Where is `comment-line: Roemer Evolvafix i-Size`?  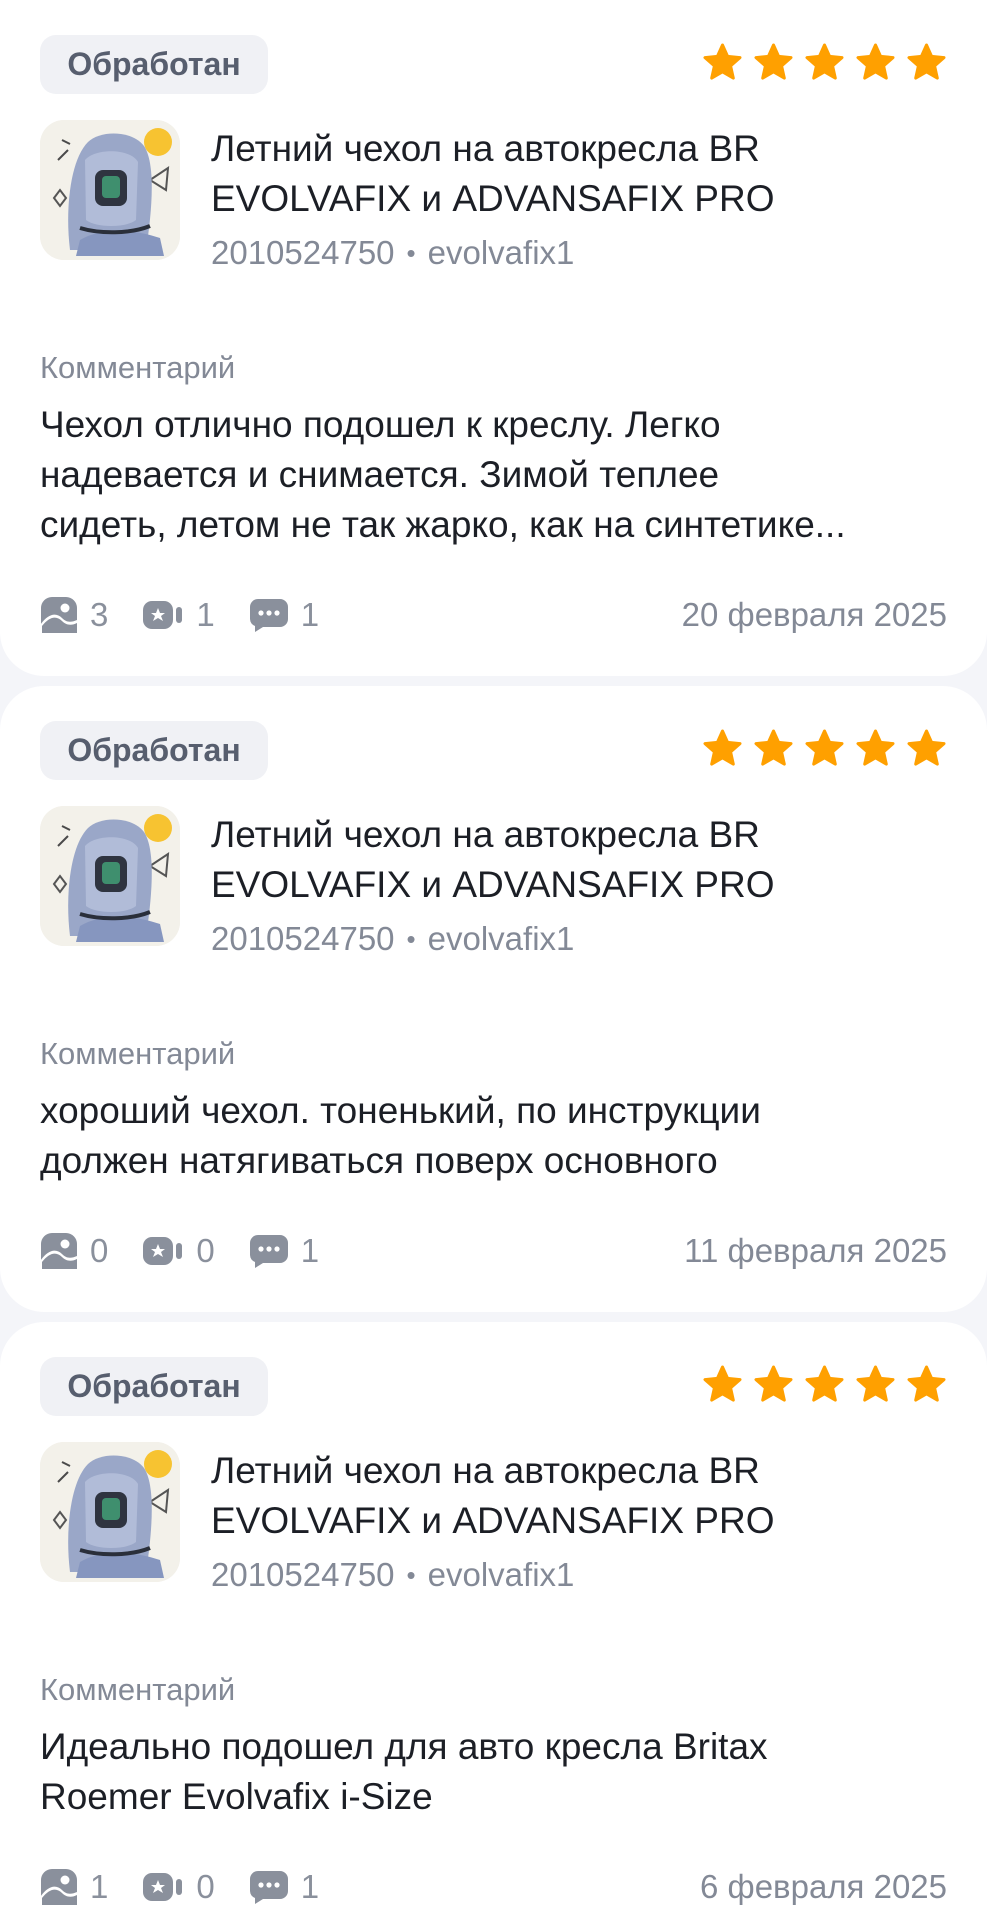
comment-line: Roemer Evolvafix i-Size is located at coordinates (236, 1796).